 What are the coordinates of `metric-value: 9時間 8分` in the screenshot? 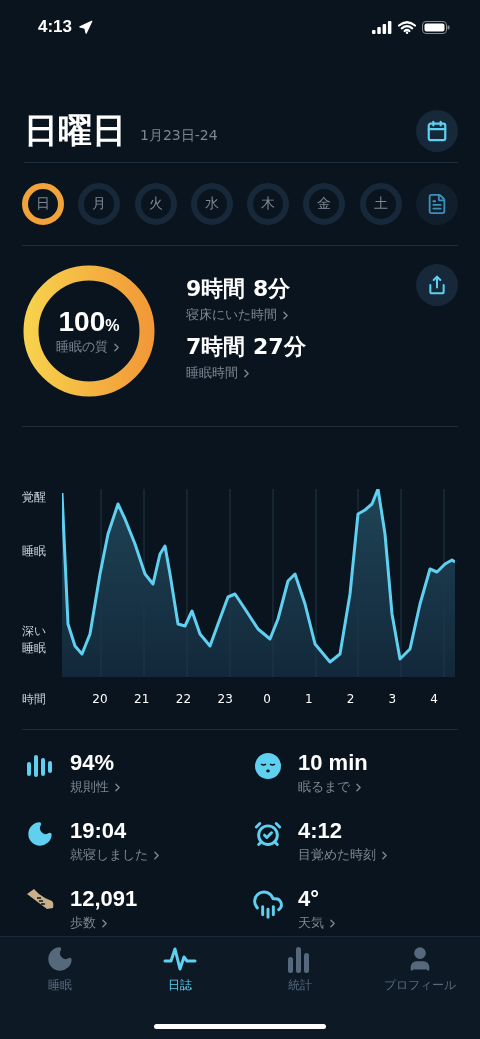 It's located at (238, 289).